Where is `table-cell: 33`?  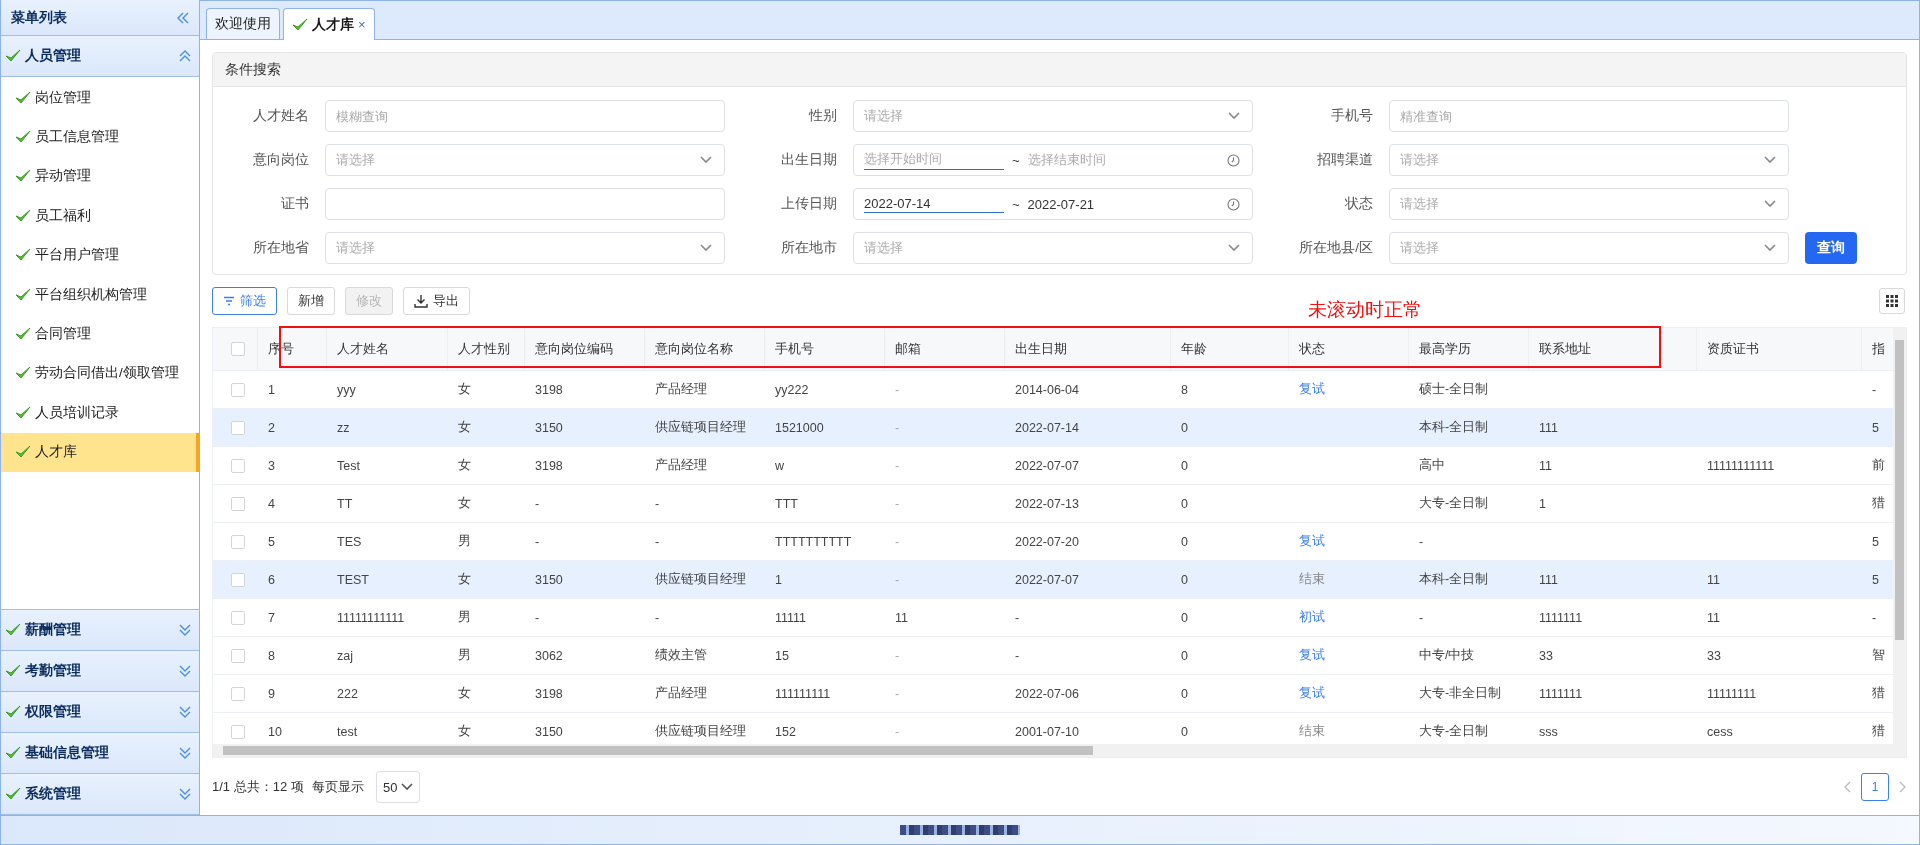 table-cell: 33 is located at coordinates (1546, 655).